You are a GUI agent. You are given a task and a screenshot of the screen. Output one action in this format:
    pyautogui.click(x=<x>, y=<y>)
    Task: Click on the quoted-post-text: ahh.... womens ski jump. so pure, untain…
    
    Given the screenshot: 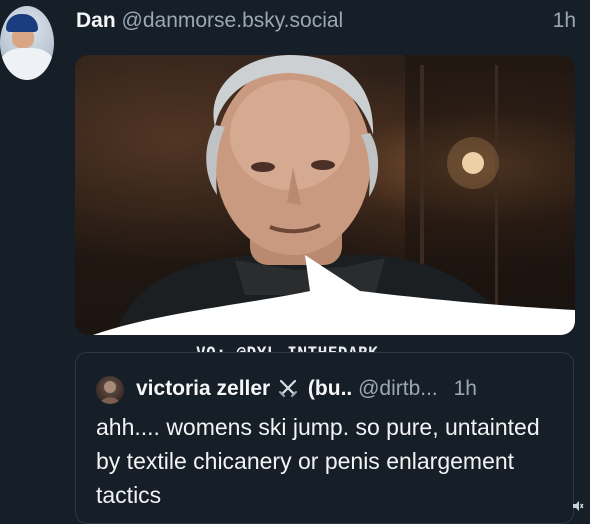 What is the action you would take?
    pyautogui.click(x=318, y=461)
    